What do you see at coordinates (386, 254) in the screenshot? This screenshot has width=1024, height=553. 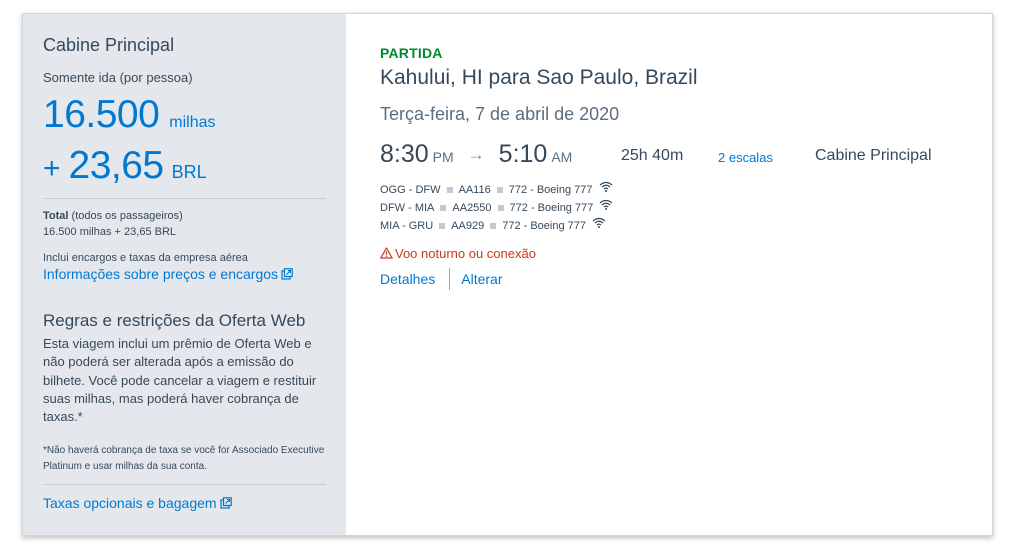 I see `warning-triangle-icon` at bounding box center [386, 254].